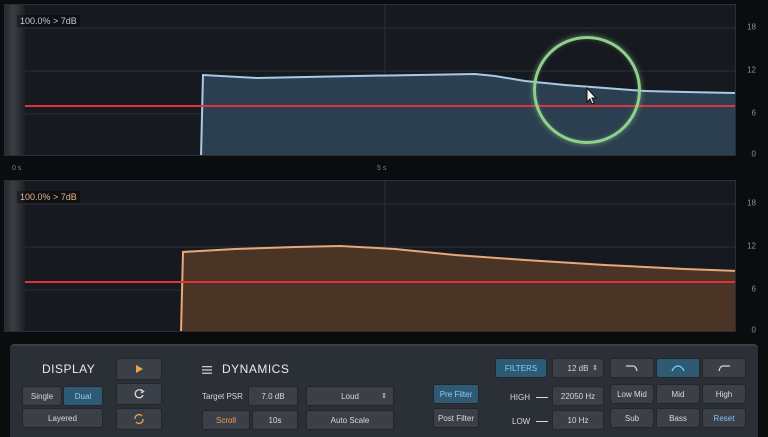 The image size is (768, 437). I want to click on top-y-axis: 18 12 6 0, so click(753, 81).